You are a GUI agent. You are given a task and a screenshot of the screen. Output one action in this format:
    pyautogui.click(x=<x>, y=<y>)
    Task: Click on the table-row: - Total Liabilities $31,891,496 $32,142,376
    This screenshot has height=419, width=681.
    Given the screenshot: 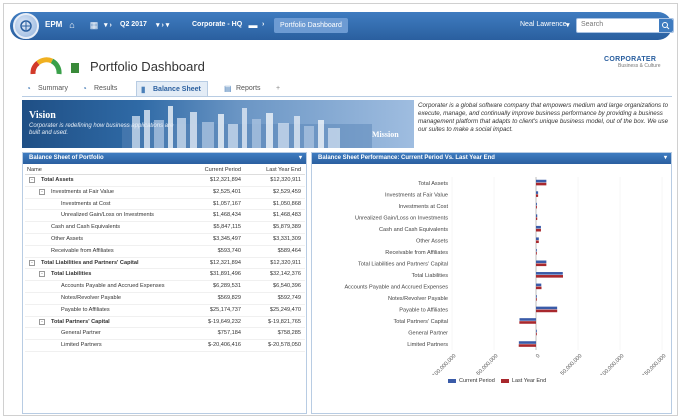 What is the action you would take?
    pyautogui.click(x=165, y=275)
    